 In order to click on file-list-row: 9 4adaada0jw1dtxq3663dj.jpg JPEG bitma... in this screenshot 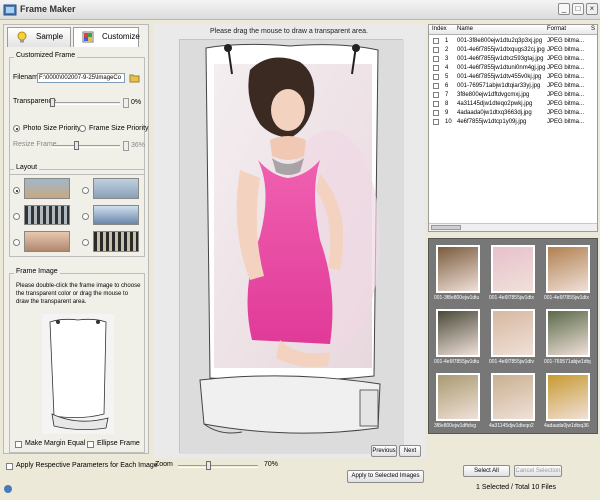, I will do `click(513, 113)`.